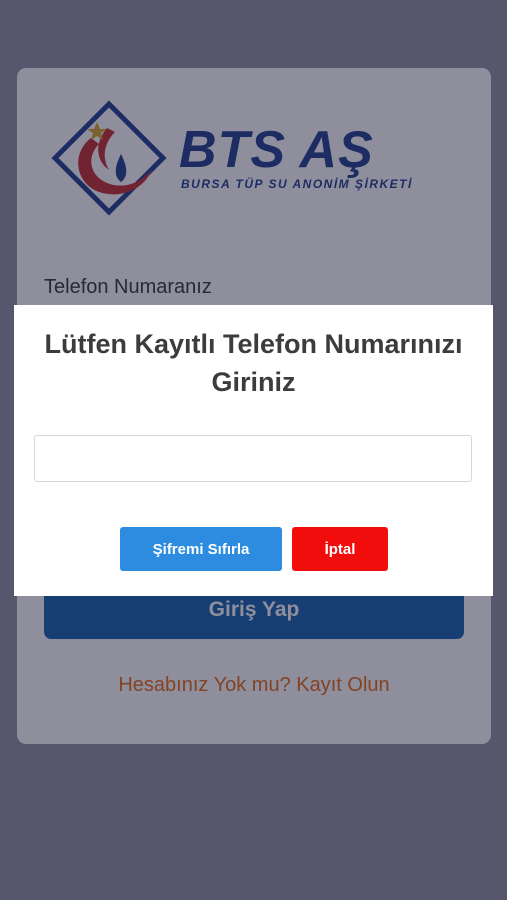 Image resolution: width=507 pixels, height=900 pixels. I want to click on reset-password-button: Şifremi Sıfırla, so click(201, 549).